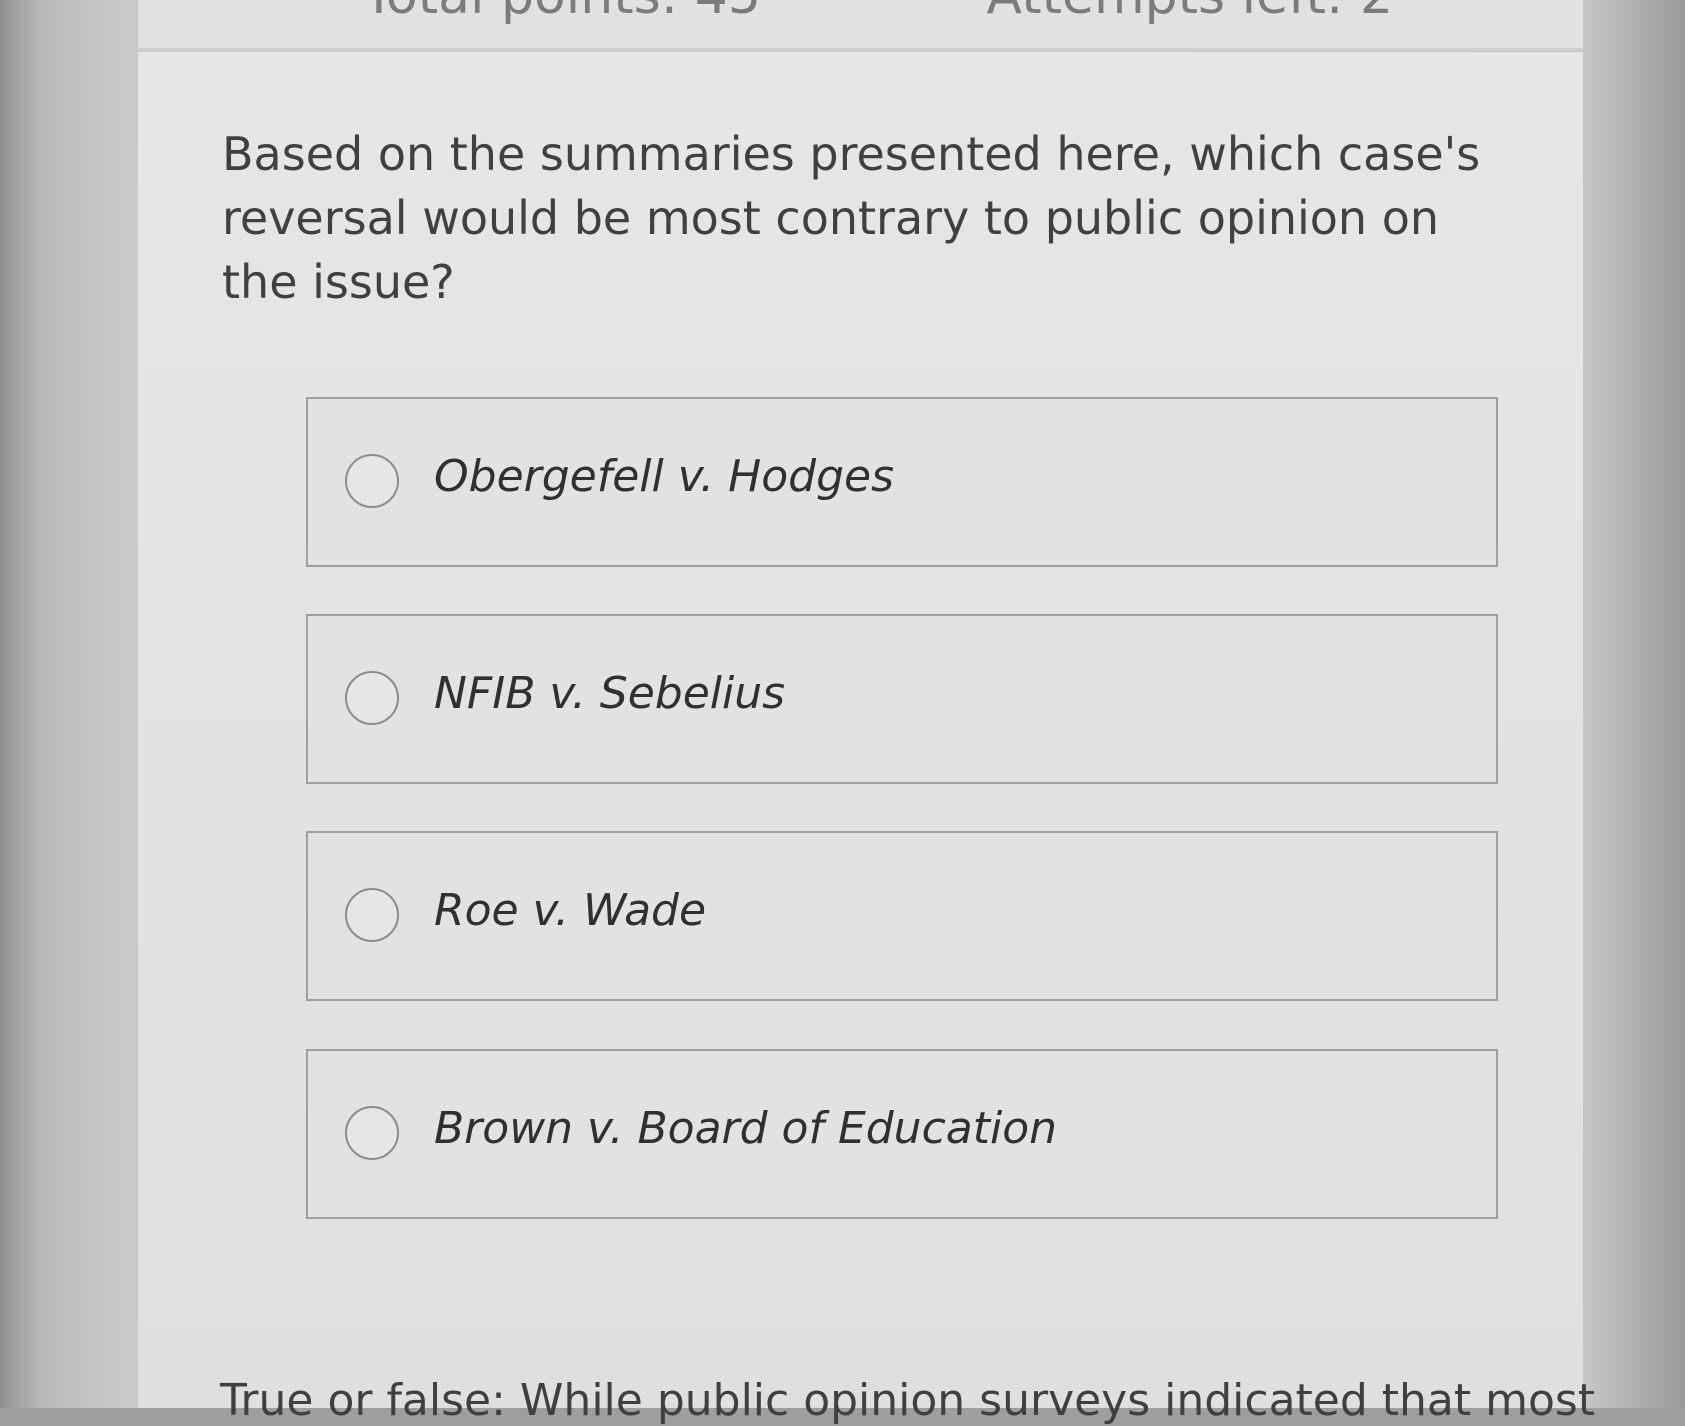  What do you see at coordinates (664, 476) in the screenshot?
I see `answer-choice-label: Obergefell v. Hodges` at bounding box center [664, 476].